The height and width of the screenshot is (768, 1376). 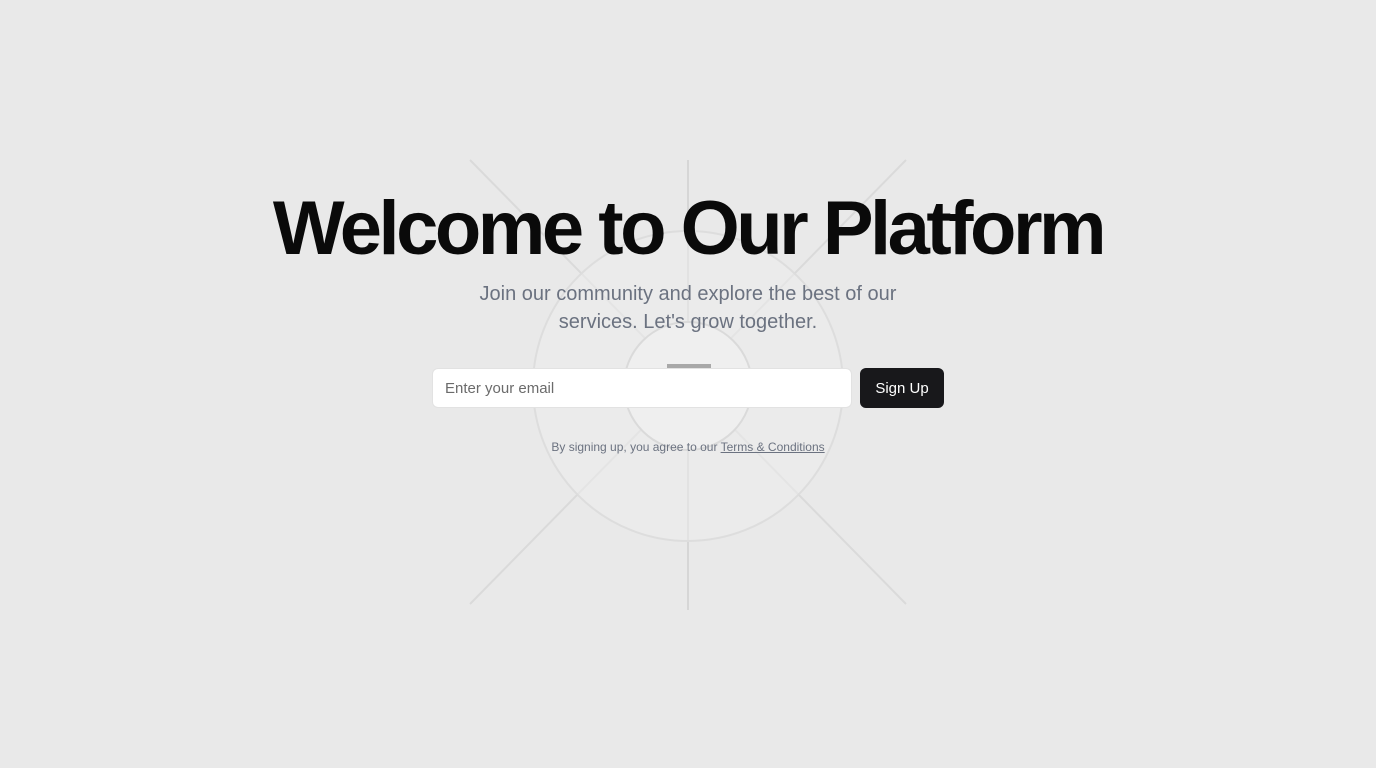 I want to click on page-title: Welcome to Our Platform, so click(x=689, y=228).